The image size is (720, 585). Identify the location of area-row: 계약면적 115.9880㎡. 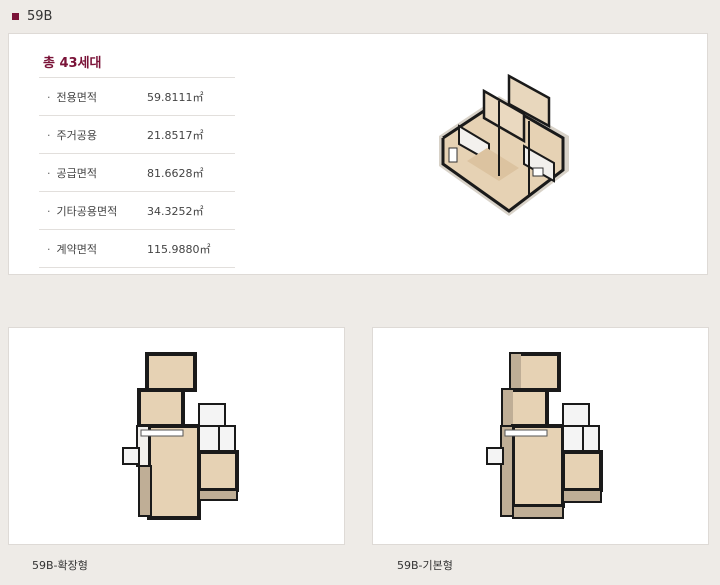
(137, 248).